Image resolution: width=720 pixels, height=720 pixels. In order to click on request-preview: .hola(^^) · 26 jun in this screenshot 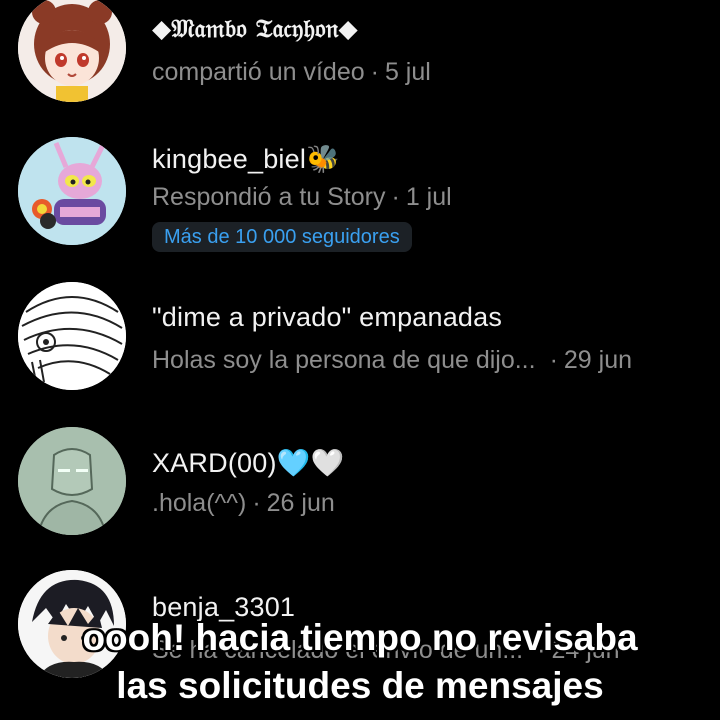, I will do `click(243, 503)`.